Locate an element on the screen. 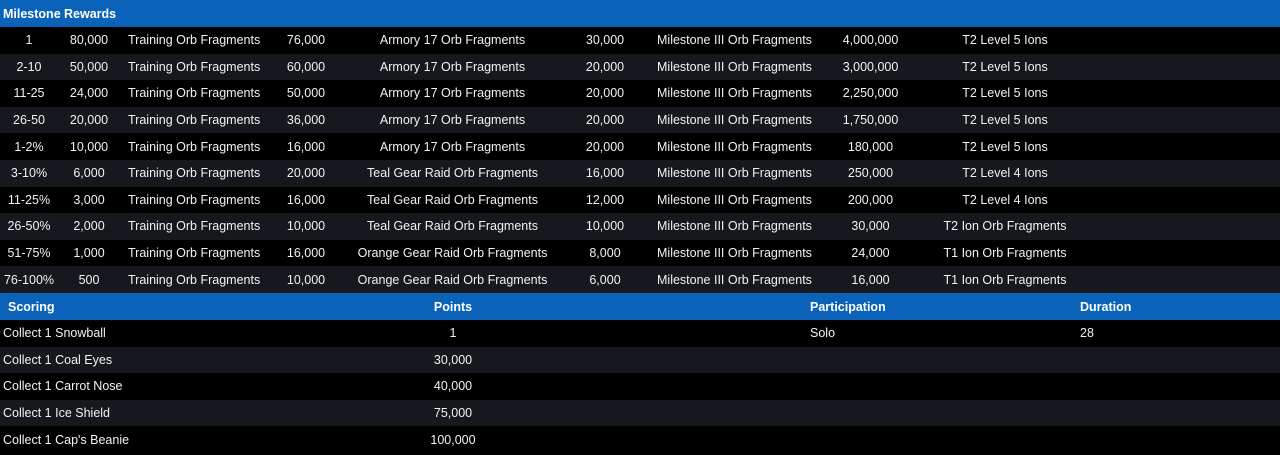 The height and width of the screenshot is (455, 1280). reward-cell: 3,000 is located at coordinates (89, 199).